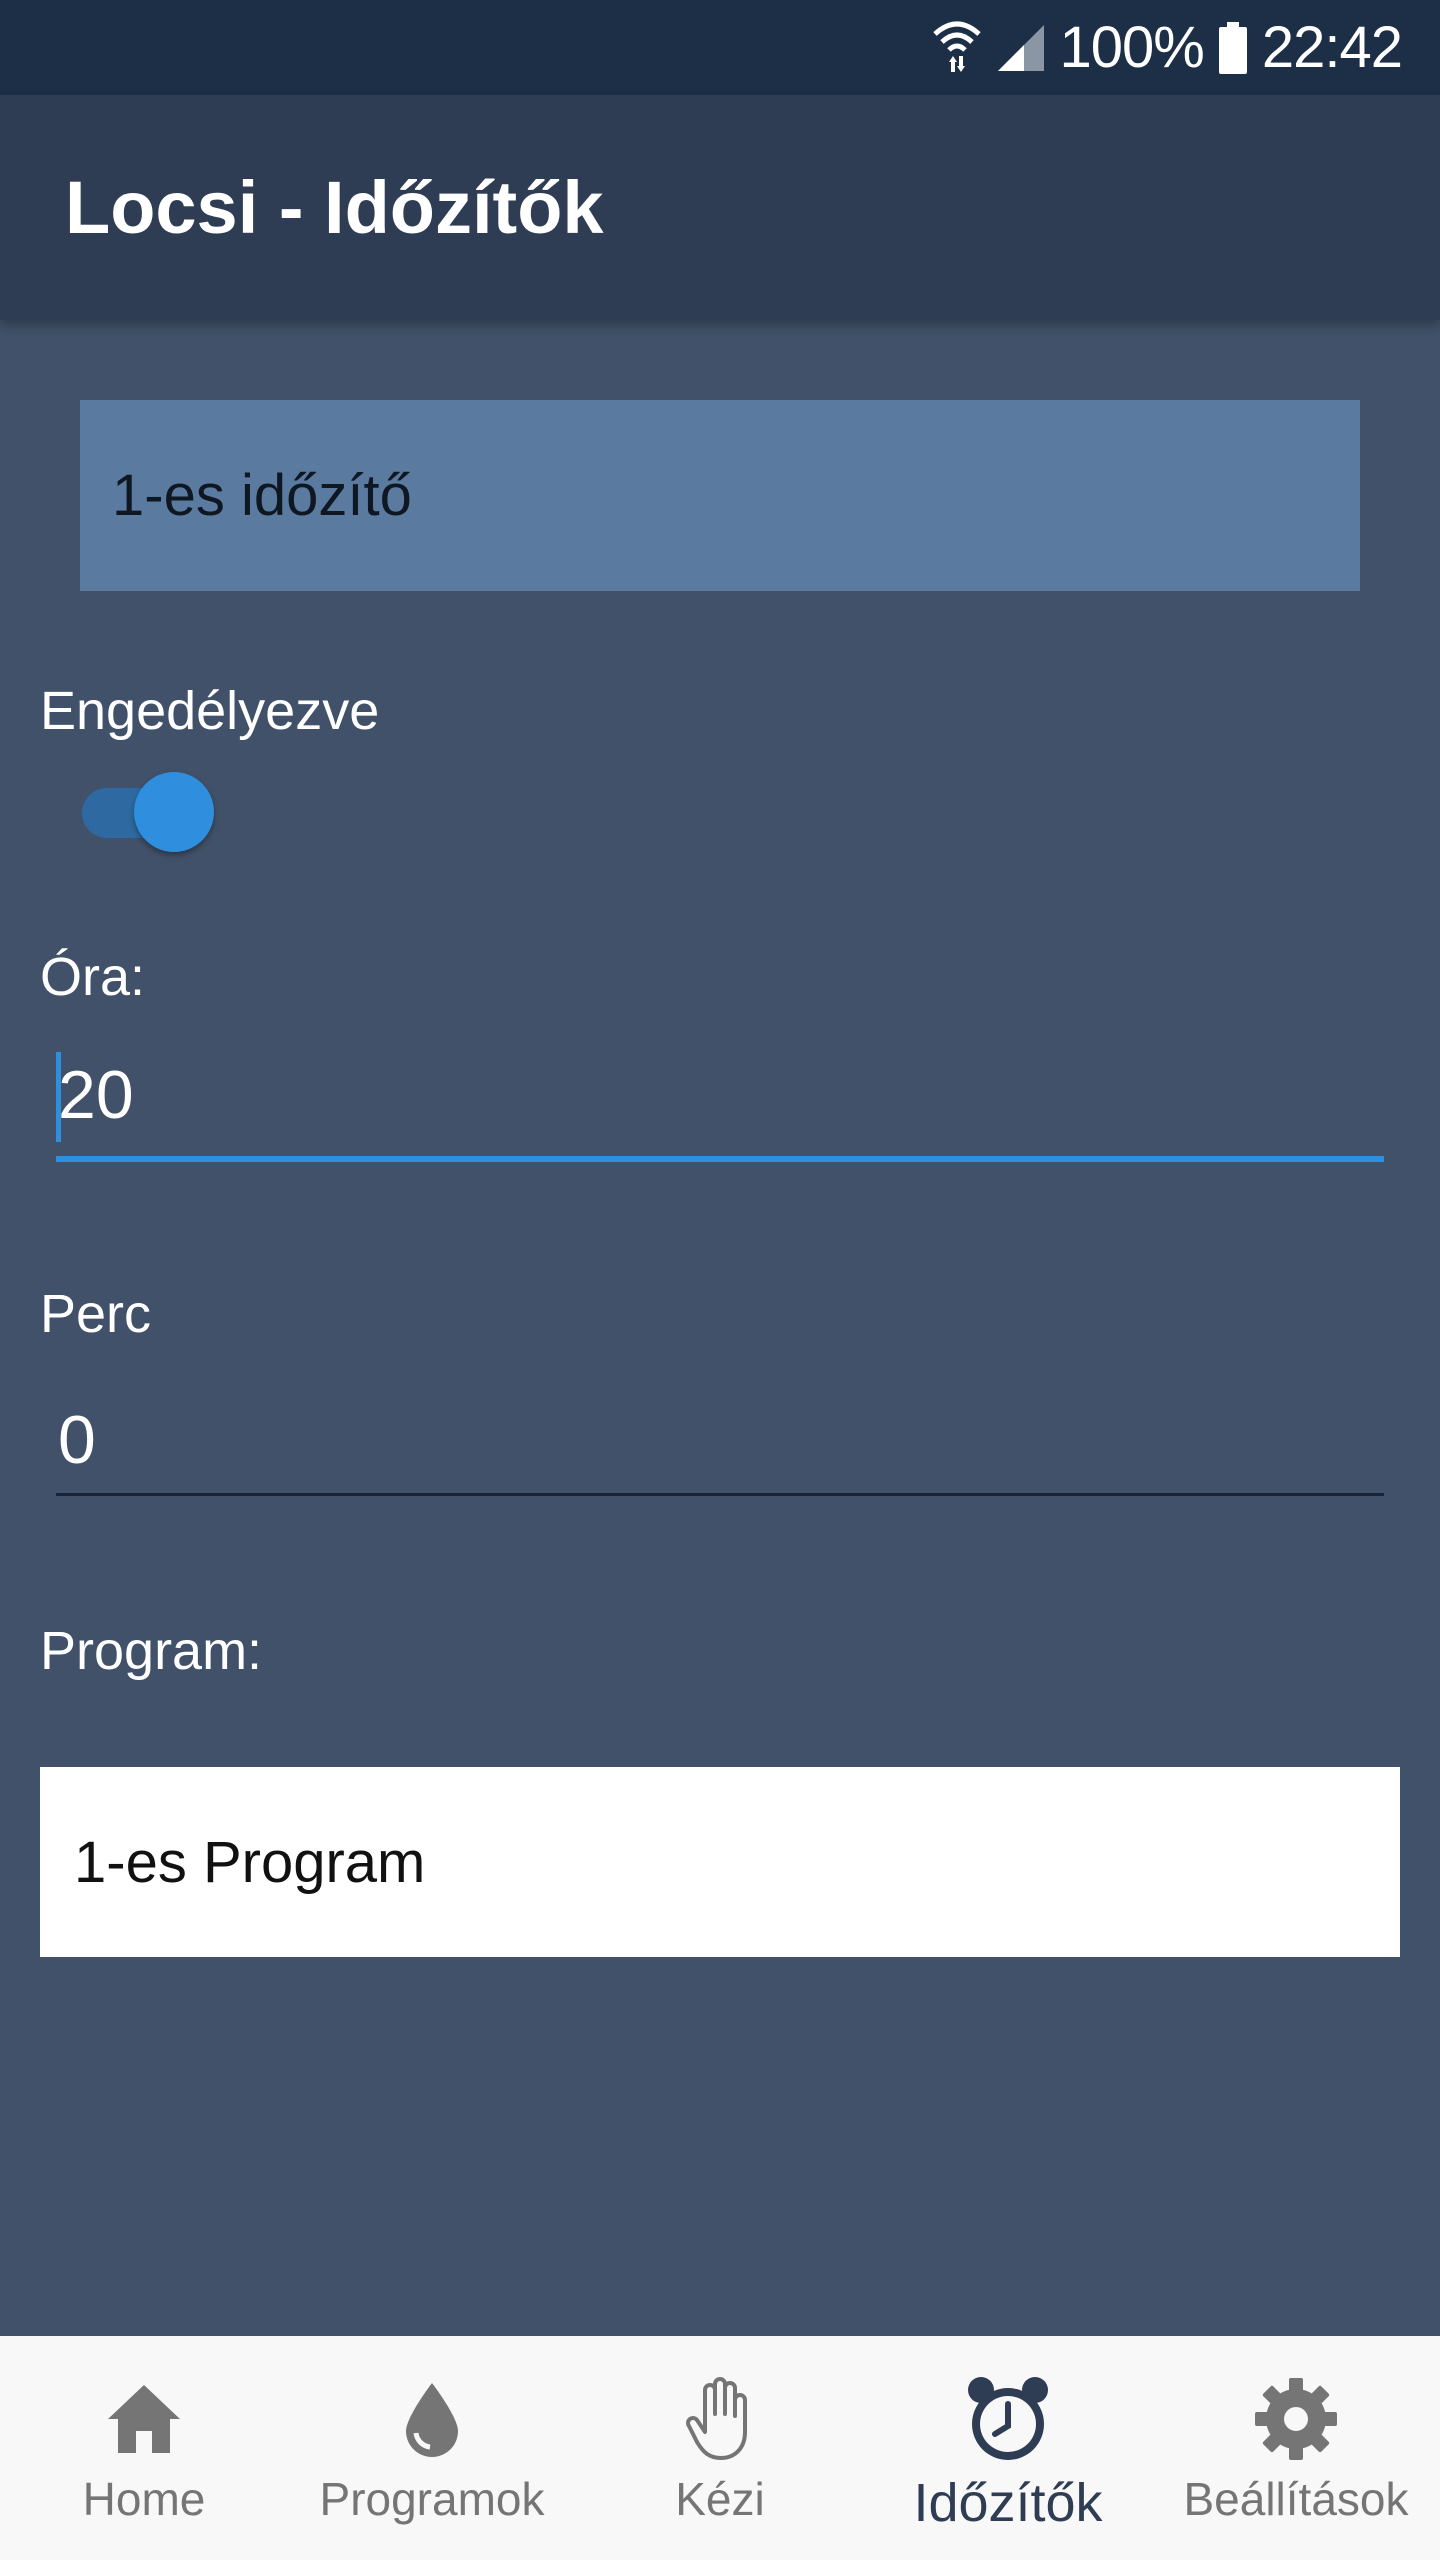  Describe the element at coordinates (174, 812) in the screenshot. I see `toggle-thumb` at that location.